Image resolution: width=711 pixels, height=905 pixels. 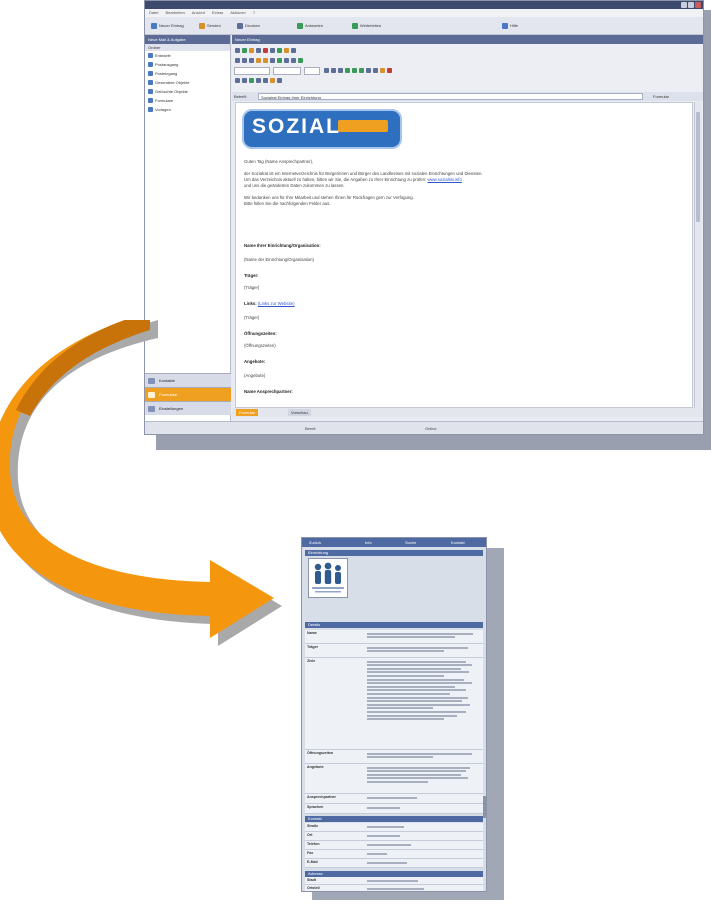 I want to click on print-icon, so click(x=258, y=51).